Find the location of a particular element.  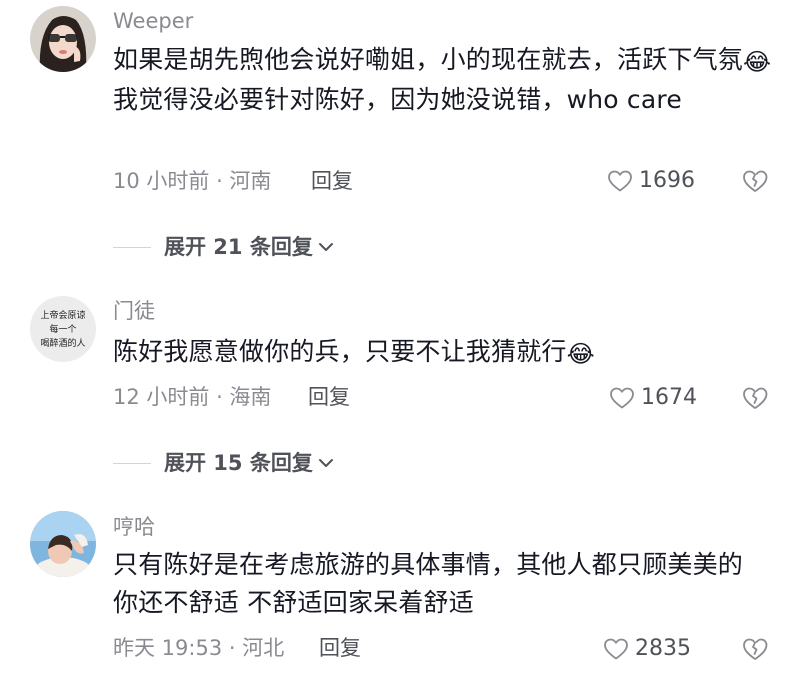

like-count: 1674 is located at coordinates (669, 397).